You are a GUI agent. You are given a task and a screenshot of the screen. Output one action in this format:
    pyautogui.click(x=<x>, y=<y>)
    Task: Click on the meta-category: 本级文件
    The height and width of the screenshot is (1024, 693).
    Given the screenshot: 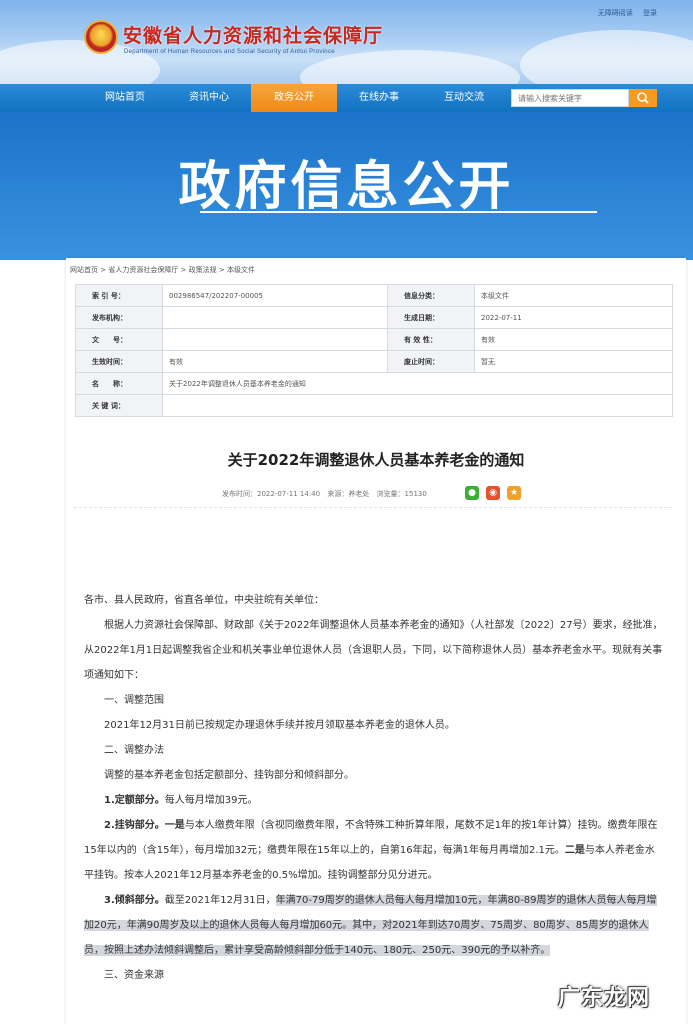 What is the action you would take?
    pyautogui.click(x=573, y=295)
    